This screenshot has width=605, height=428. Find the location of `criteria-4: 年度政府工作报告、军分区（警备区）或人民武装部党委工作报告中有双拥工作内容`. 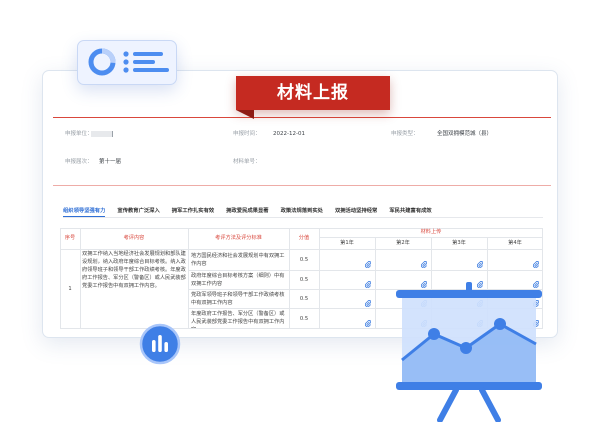

criteria-4: 年度政府工作报告、军分区（警备区）或人民武装部党委工作报告中有双拥工作内容 is located at coordinates (238, 319).